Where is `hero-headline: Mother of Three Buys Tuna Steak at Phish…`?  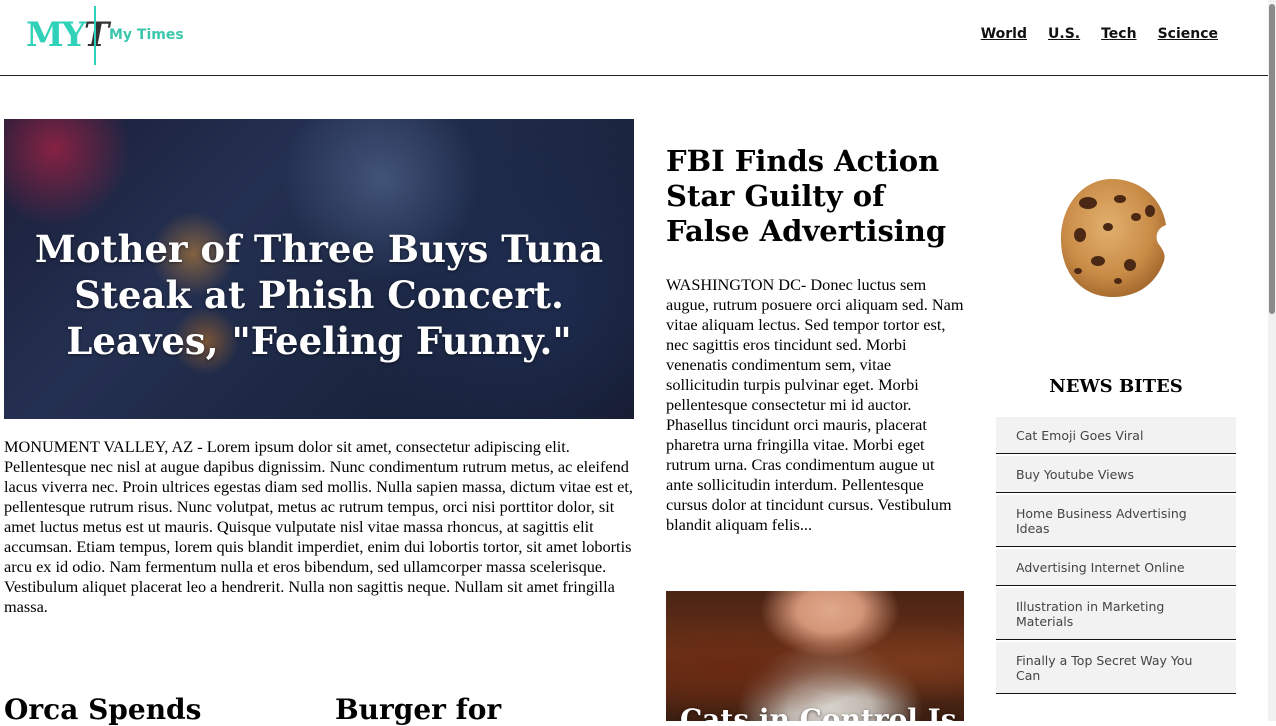
hero-headline: Mother of Three Buys Tuna Steak at Phish… is located at coordinates (319, 295).